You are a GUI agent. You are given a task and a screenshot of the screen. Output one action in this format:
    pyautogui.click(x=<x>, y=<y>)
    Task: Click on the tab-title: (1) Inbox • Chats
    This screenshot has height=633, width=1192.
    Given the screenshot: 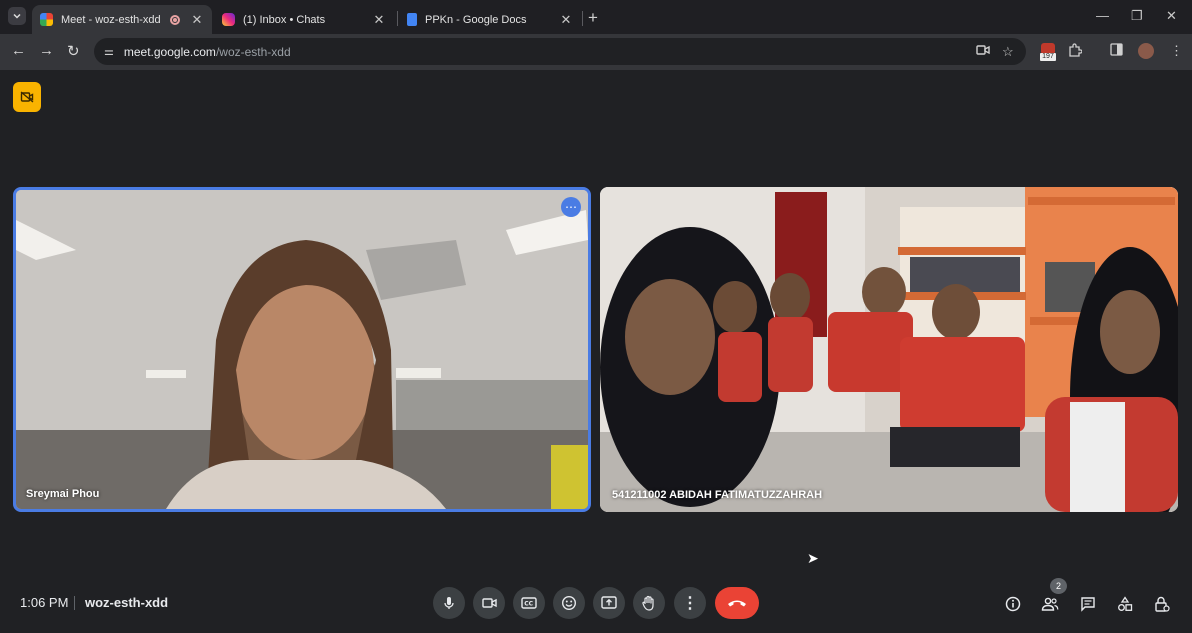 What is the action you would take?
    pyautogui.click(x=284, y=19)
    